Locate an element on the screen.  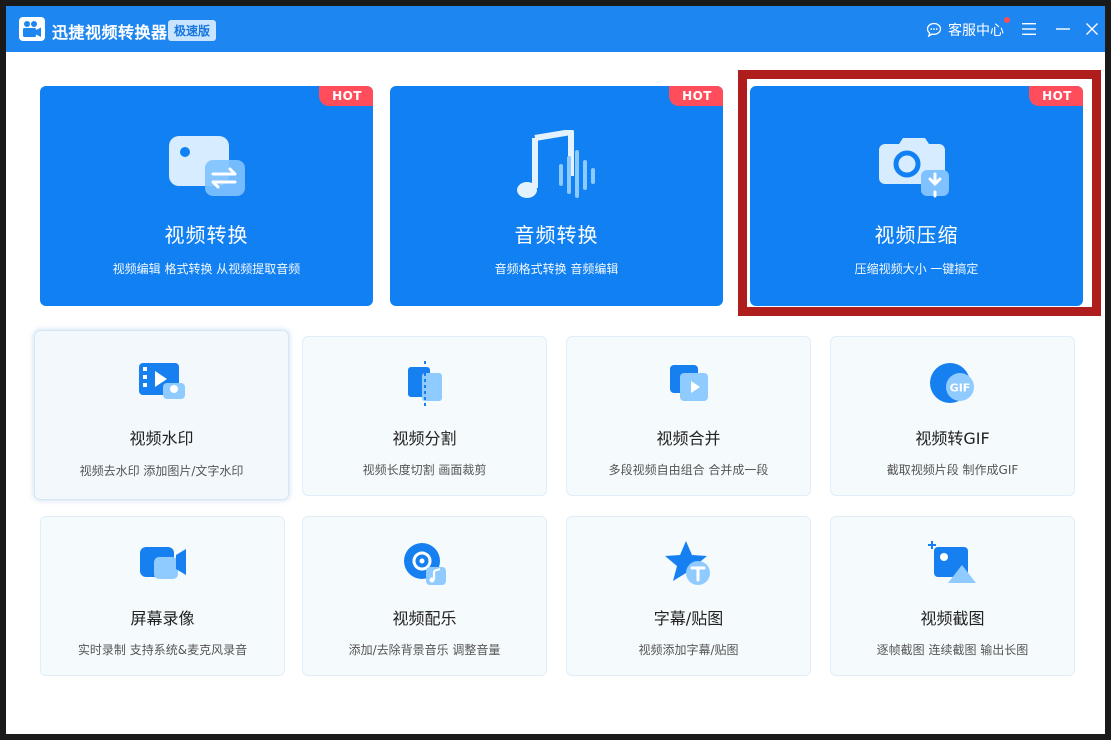
feature-card-subtitle: 压缩视频大小 一键搞定 is located at coordinates (916, 269).